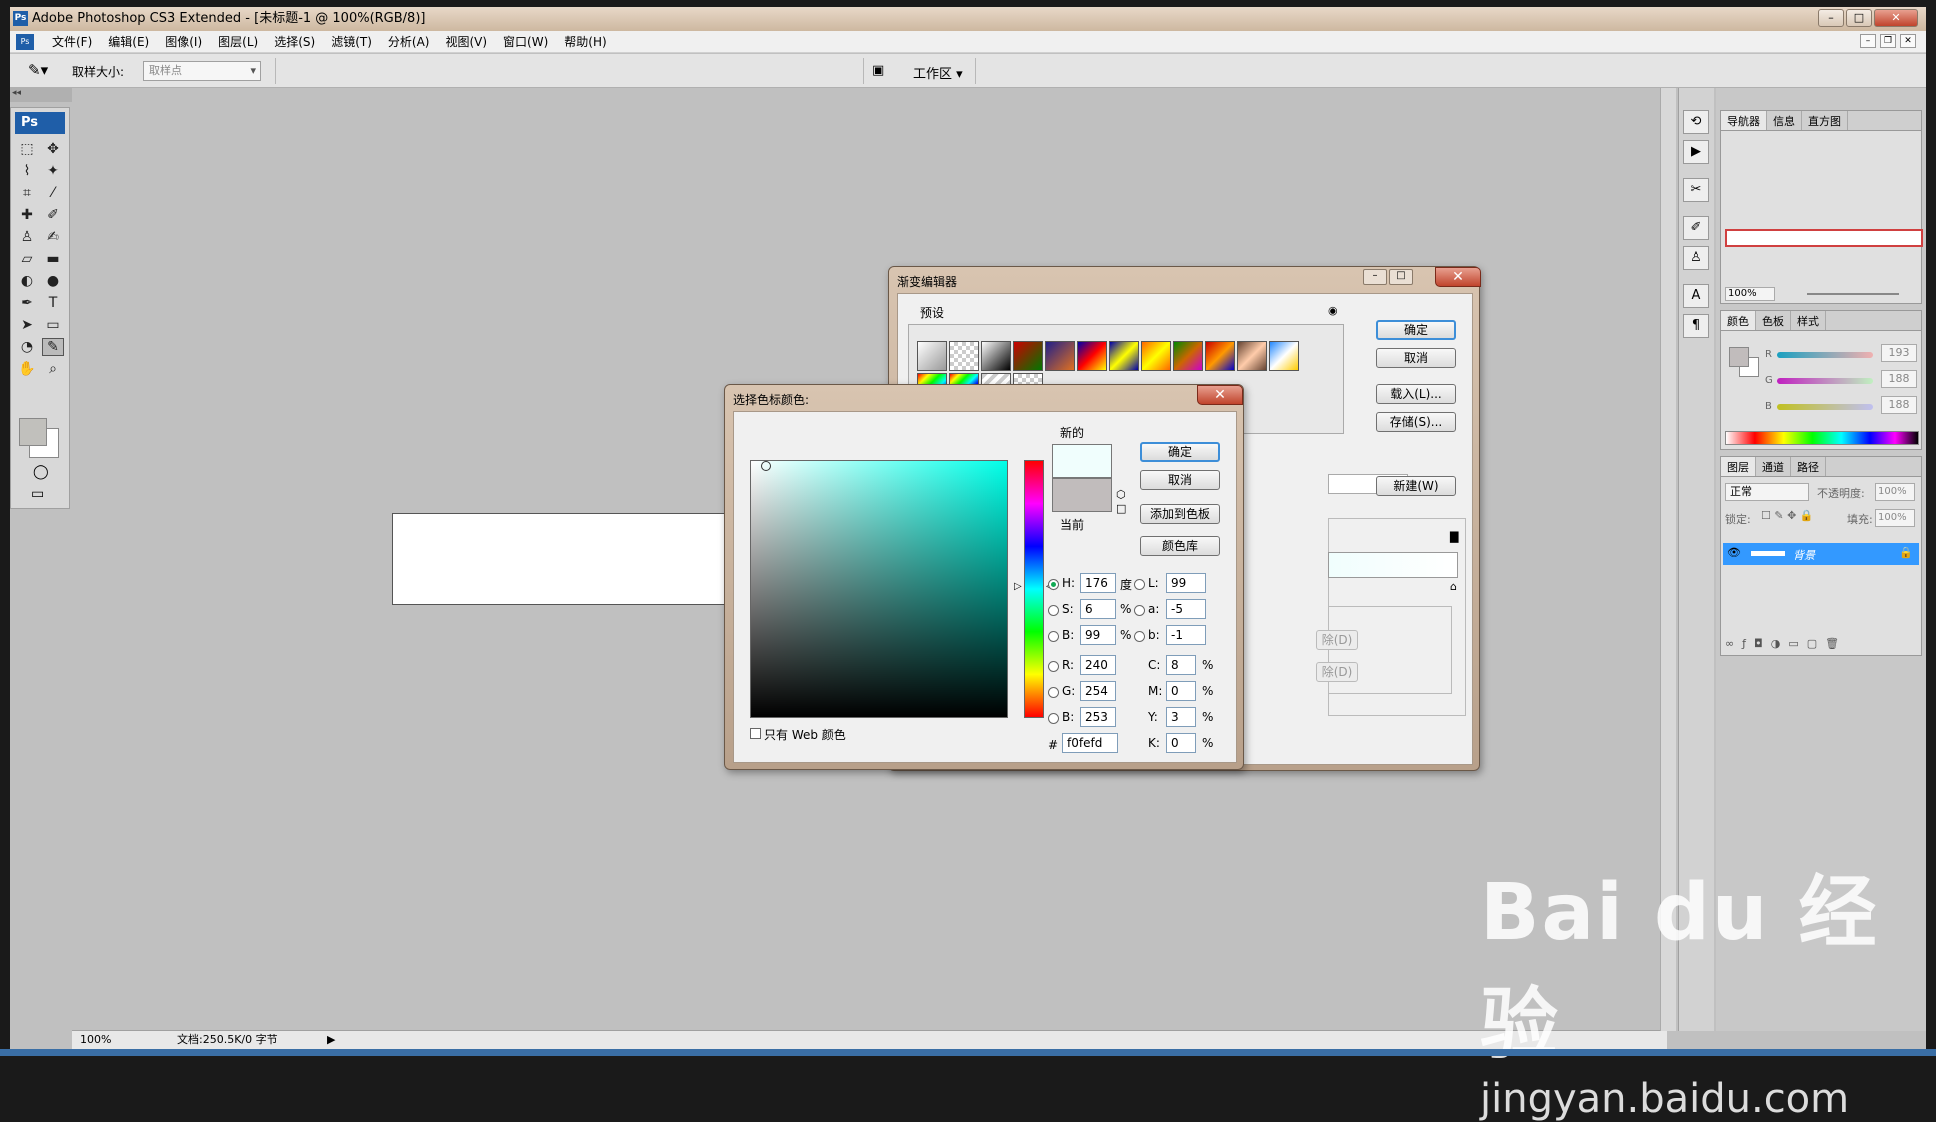 This screenshot has width=1936, height=1122. Describe the element at coordinates (1181, 665) in the screenshot. I see `c-input: 8` at that location.